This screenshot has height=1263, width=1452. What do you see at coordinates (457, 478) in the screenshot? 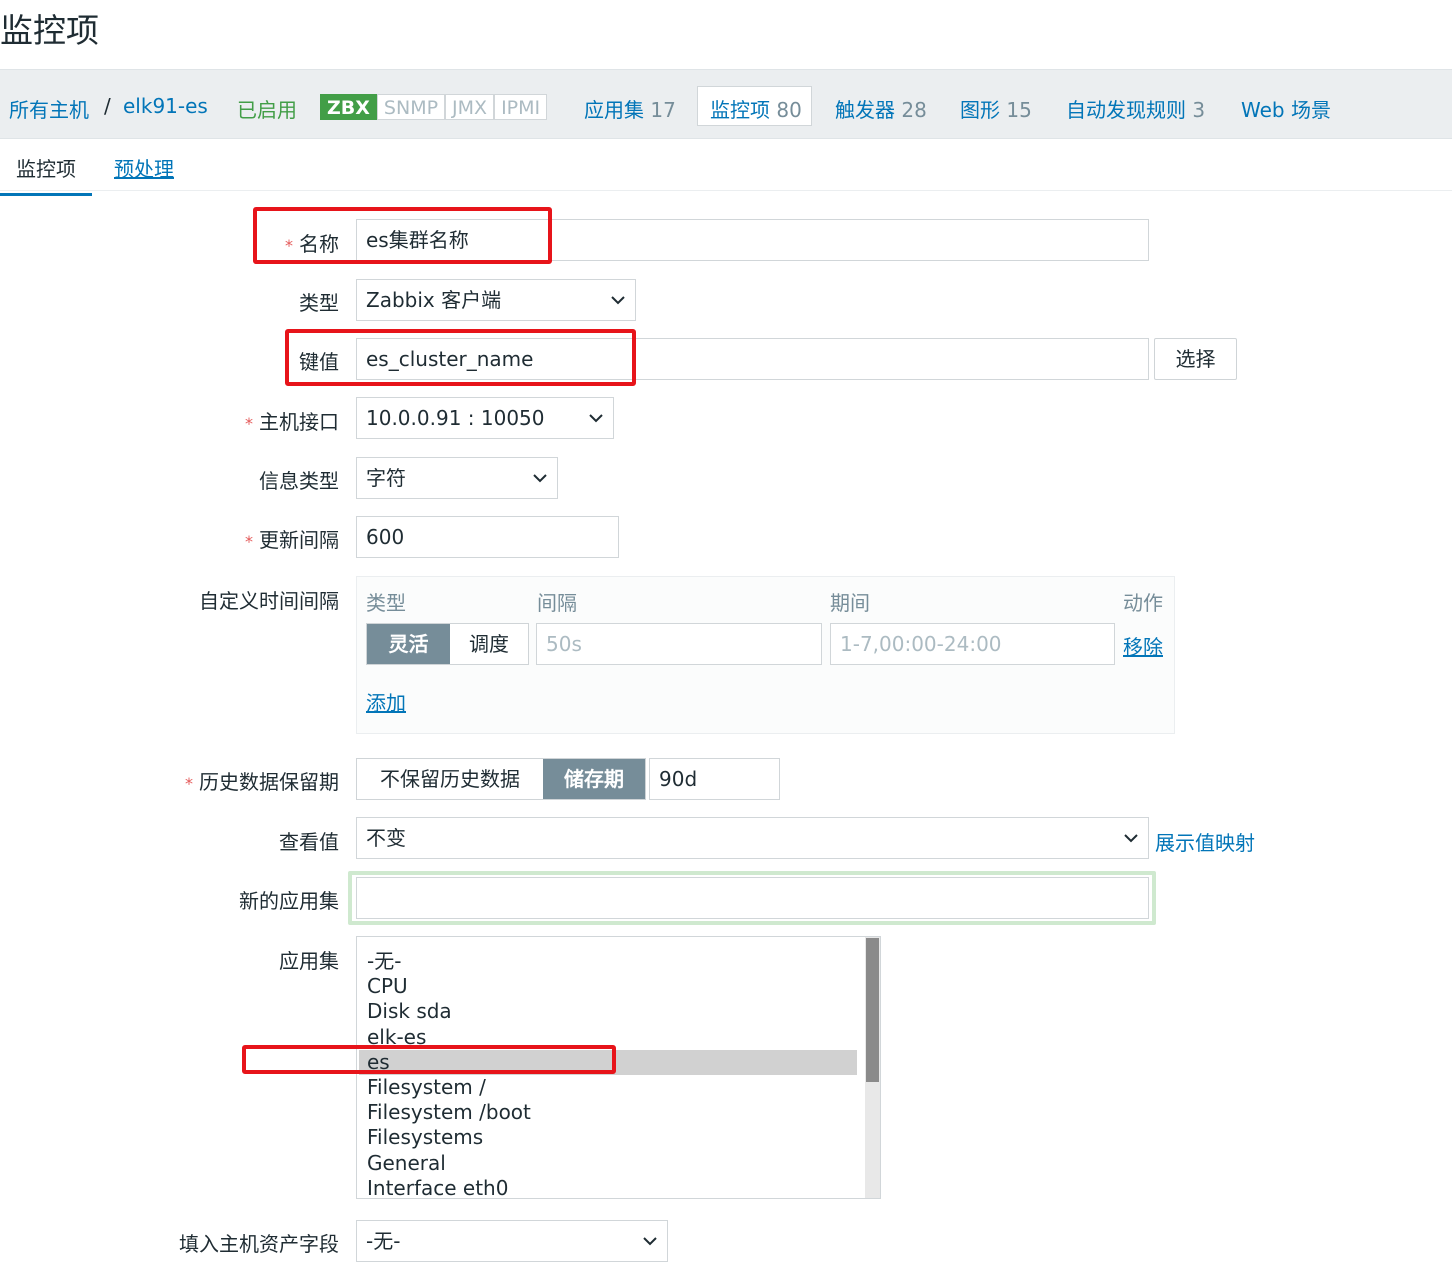
I see `value-type-select: 字符` at bounding box center [457, 478].